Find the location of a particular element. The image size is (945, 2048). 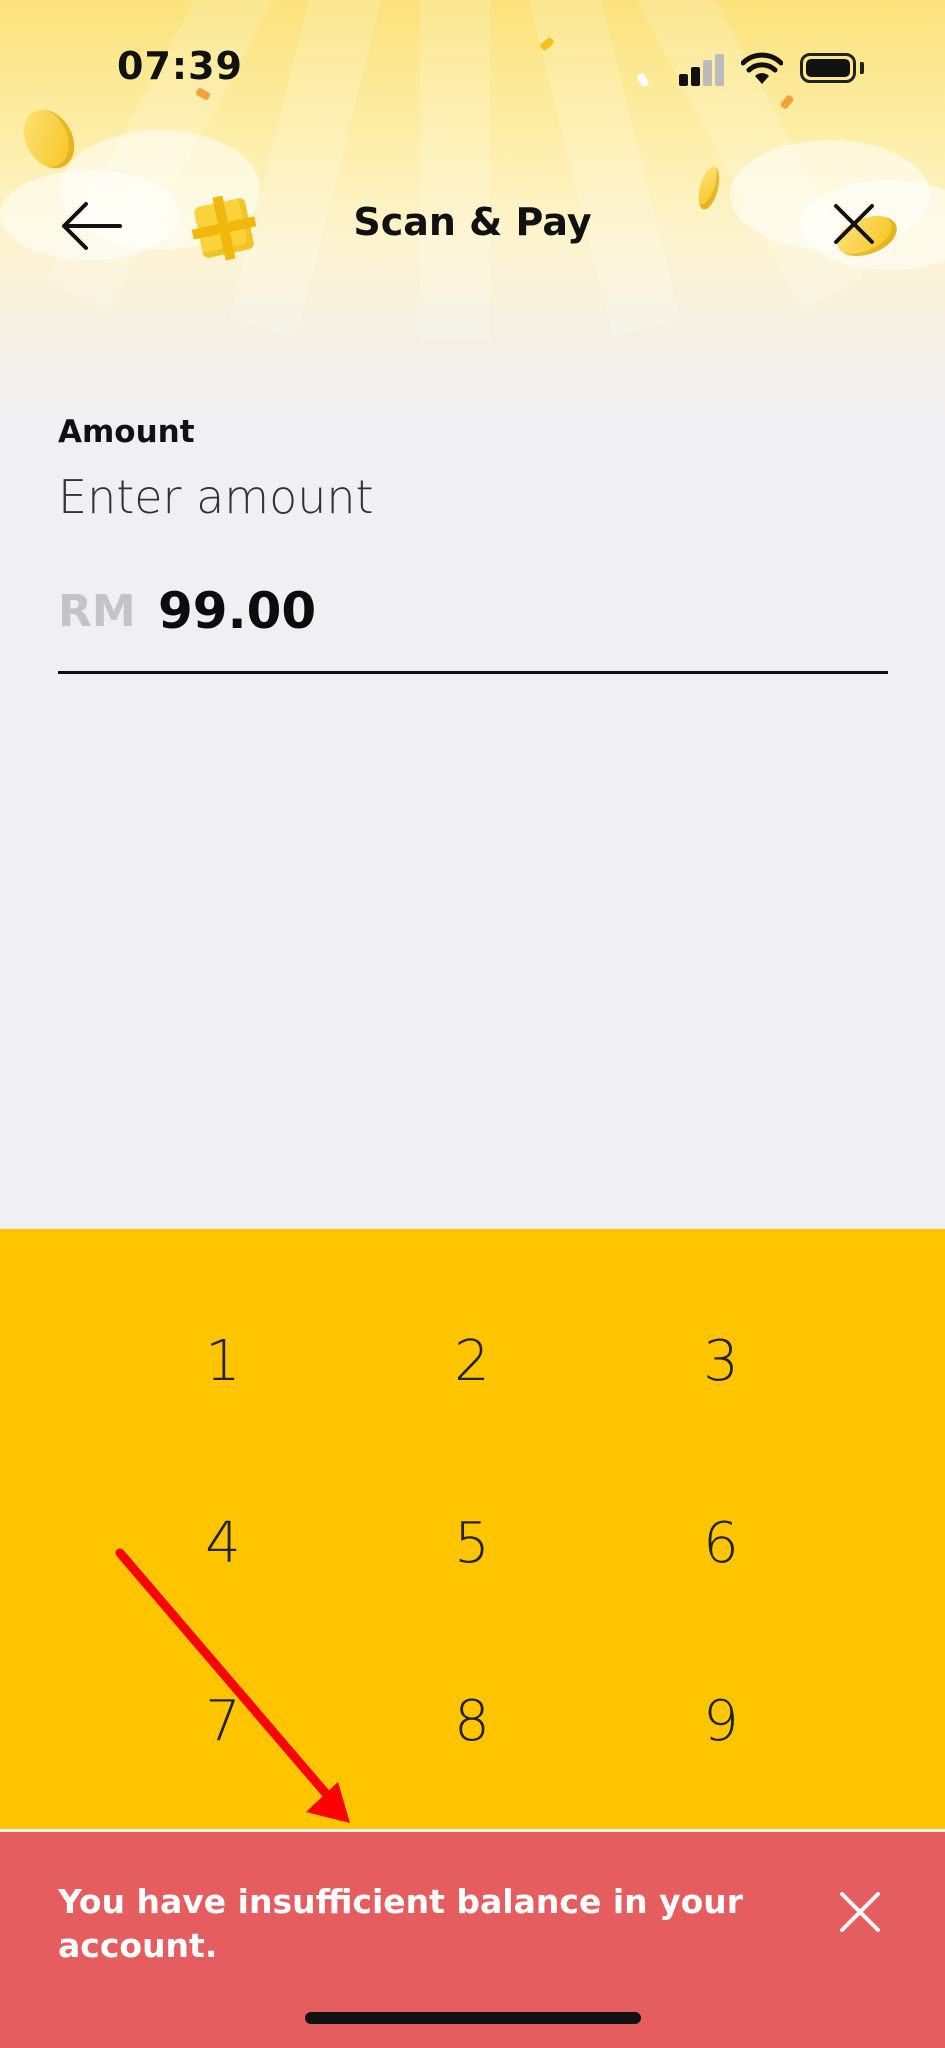

amount-value: 99.00 is located at coordinates (237, 611).